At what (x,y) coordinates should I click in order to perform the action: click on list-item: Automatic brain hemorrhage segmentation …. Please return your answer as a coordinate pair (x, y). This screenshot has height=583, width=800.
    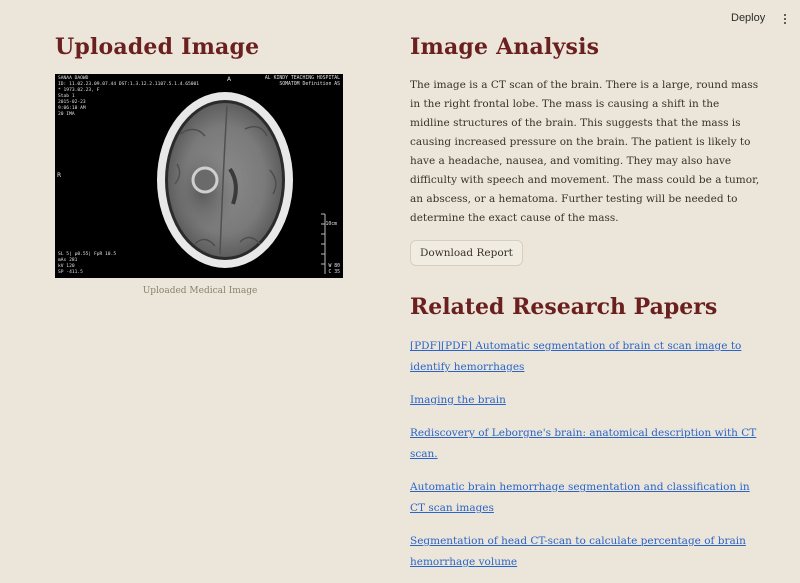
    Looking at the image, I should click on (585, 496).